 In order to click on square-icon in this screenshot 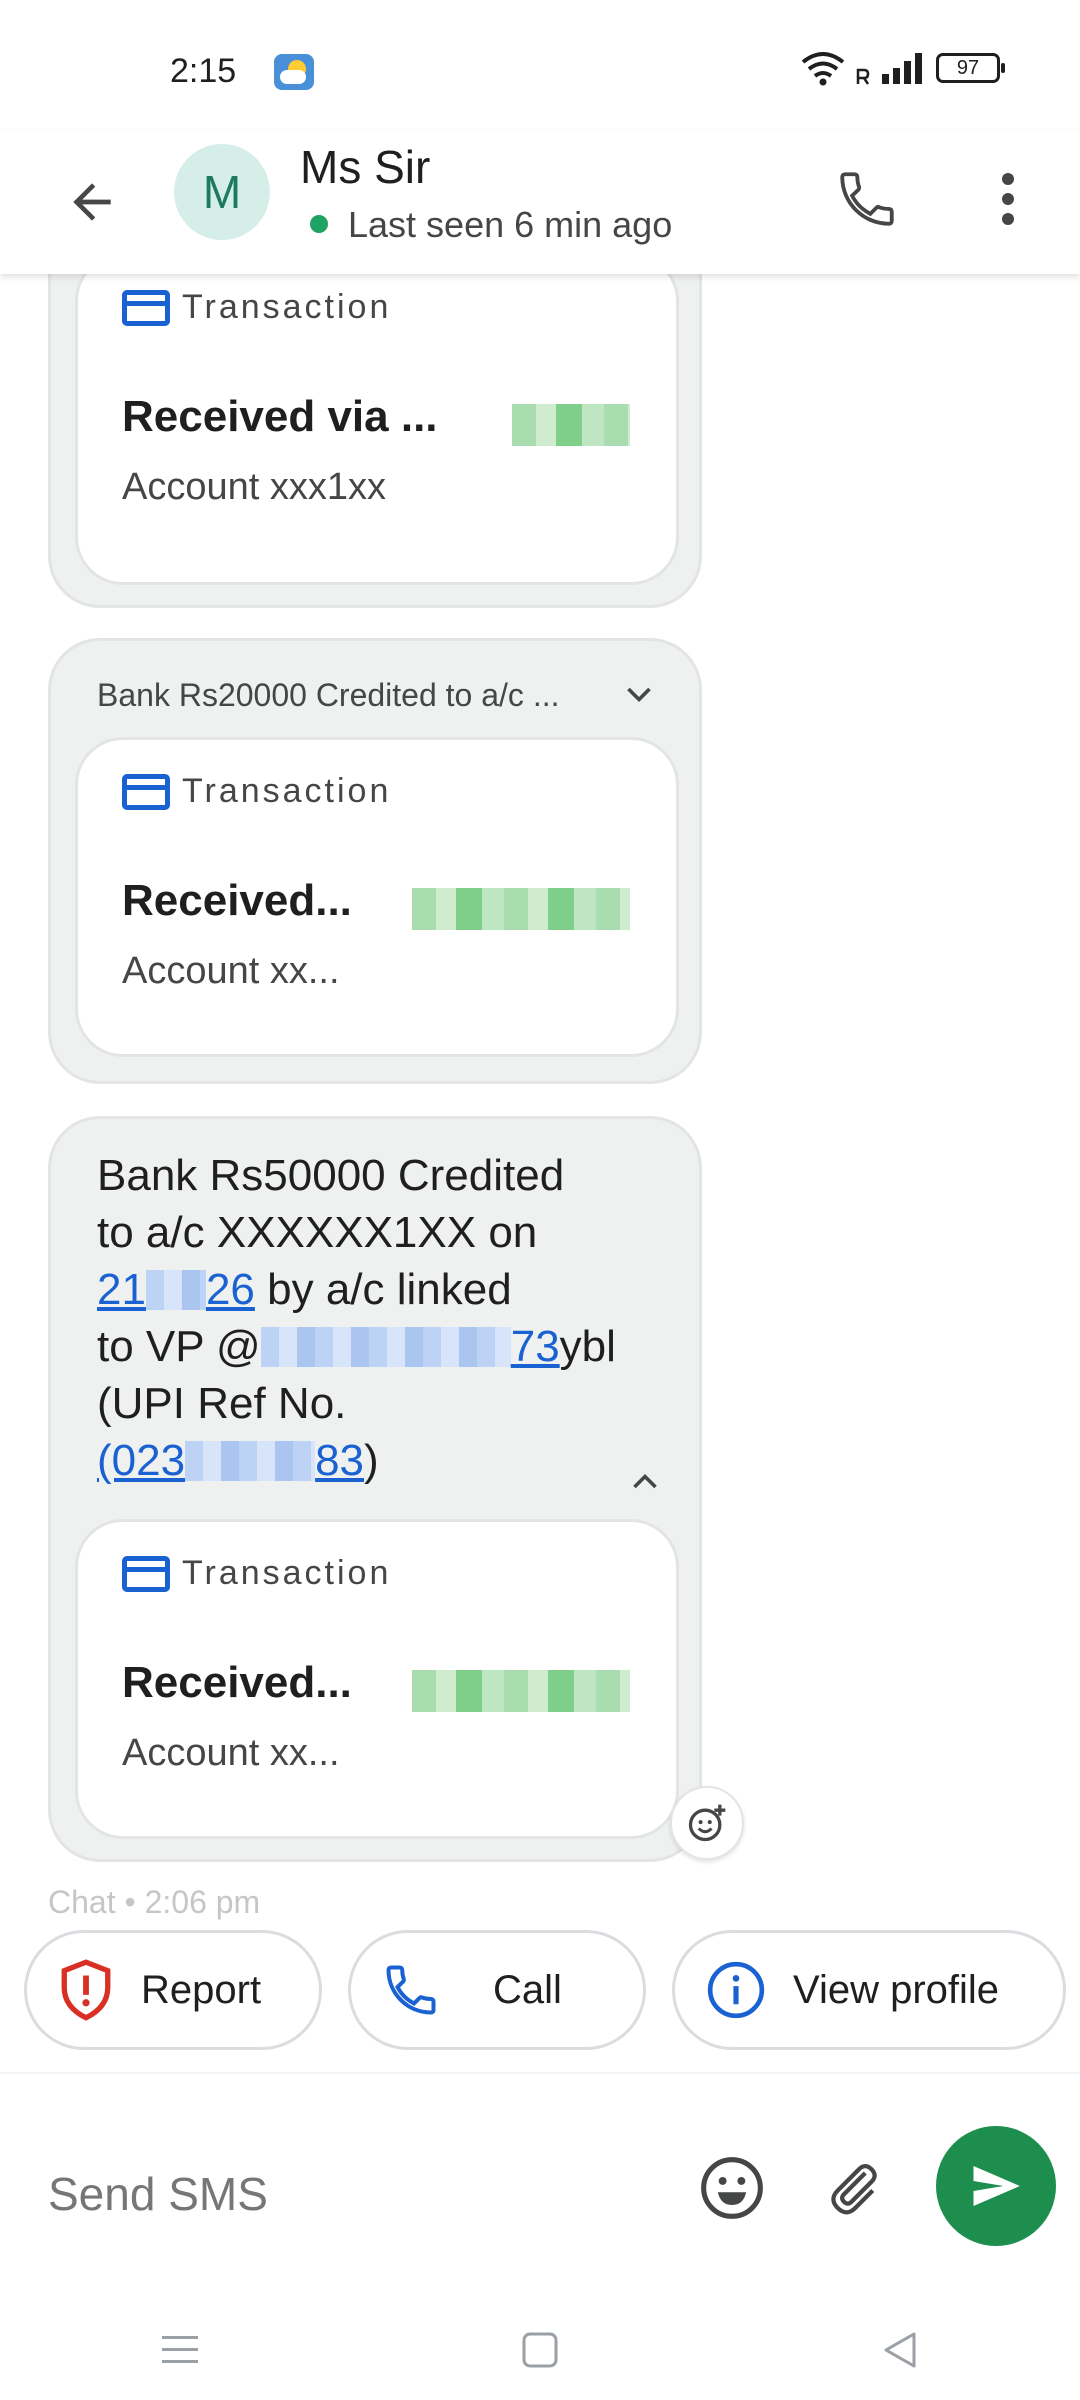, I will do `click(540, 2350)`.